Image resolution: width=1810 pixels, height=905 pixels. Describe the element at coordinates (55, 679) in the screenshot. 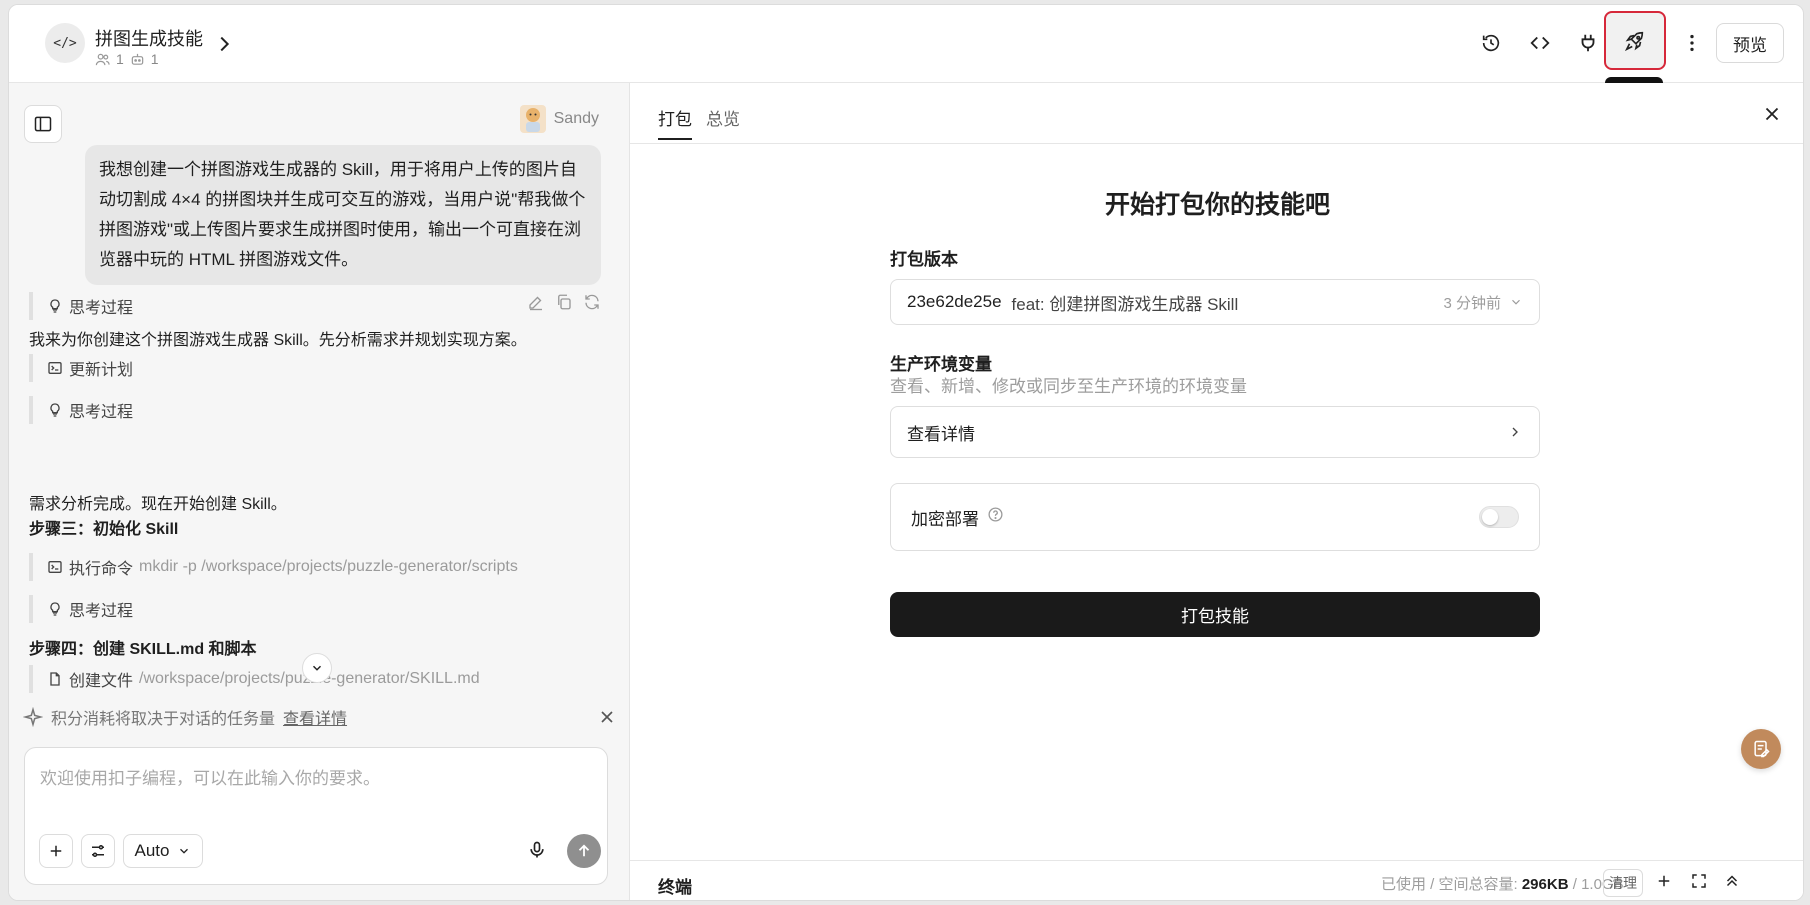

I see `file-icon` at that location.